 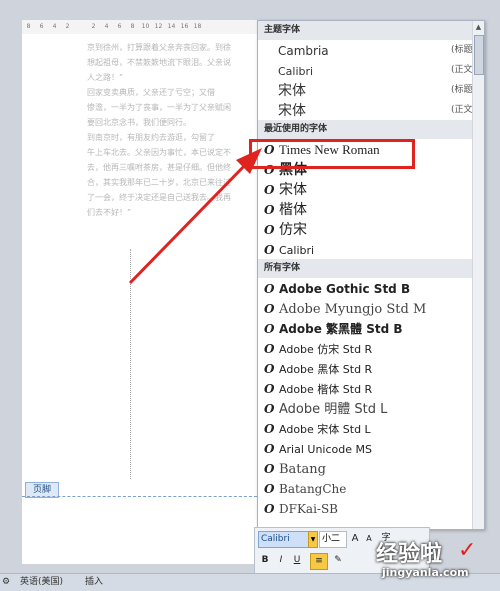 What do you see at coordinates (94, 582) in the screenshot?
I see `insert-mode-status: 插入` at bounding box center [94, 582].